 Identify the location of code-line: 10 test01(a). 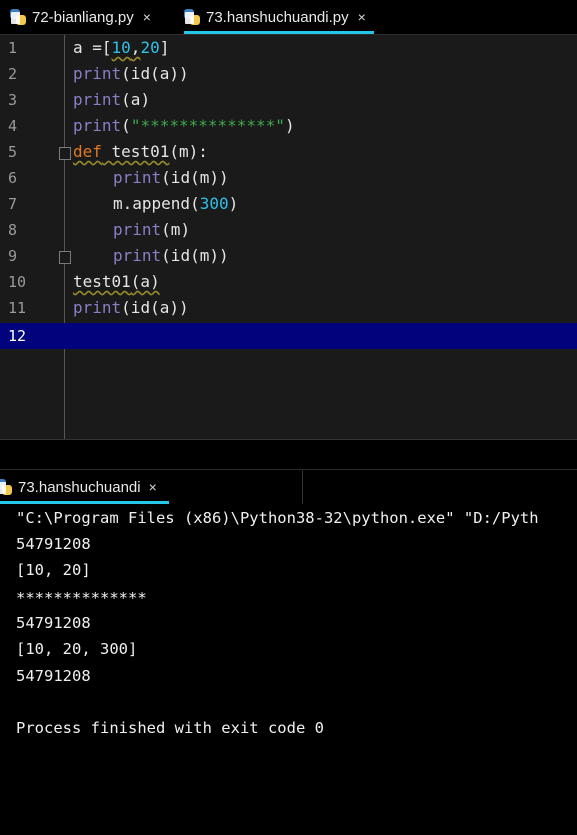
(288, 282).